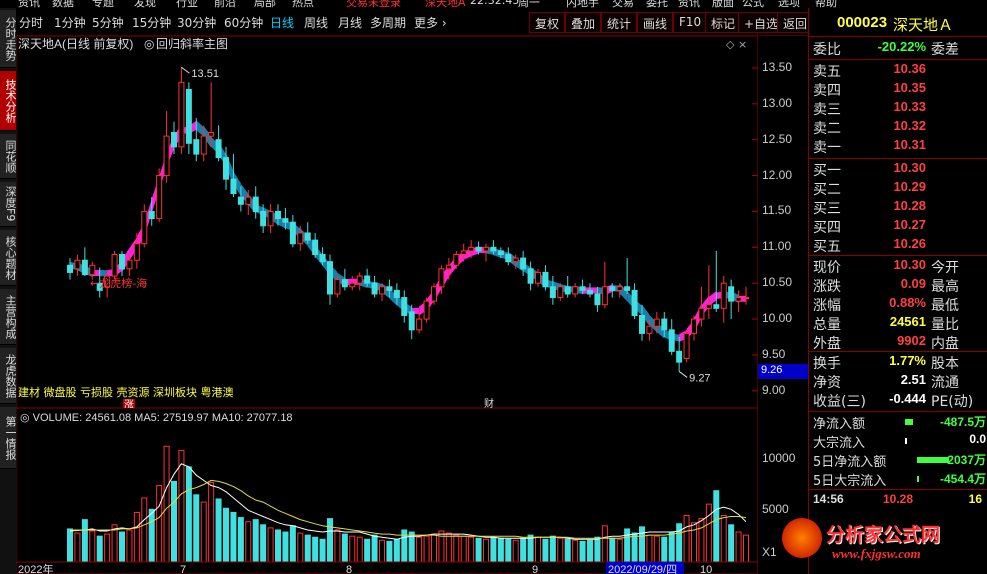 The height and width of the screenshot is (574, 987). I want to click on side-tab-7: 第一情报, so click(8, 438).